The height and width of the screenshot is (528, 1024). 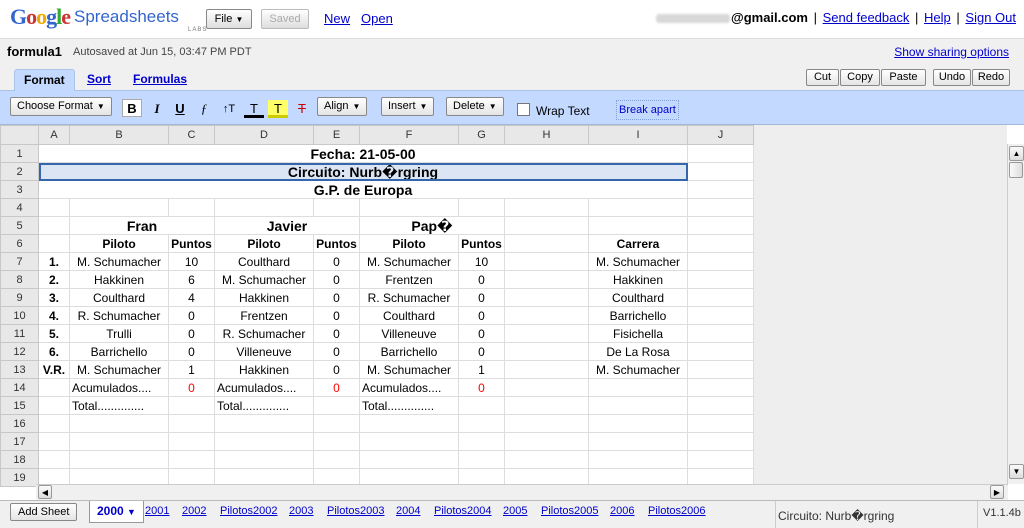 What do you see at coordinates (638, 243) in the screenshot?
I see `cell-header-carrera: Carrera` at bounding box center [638, 243].